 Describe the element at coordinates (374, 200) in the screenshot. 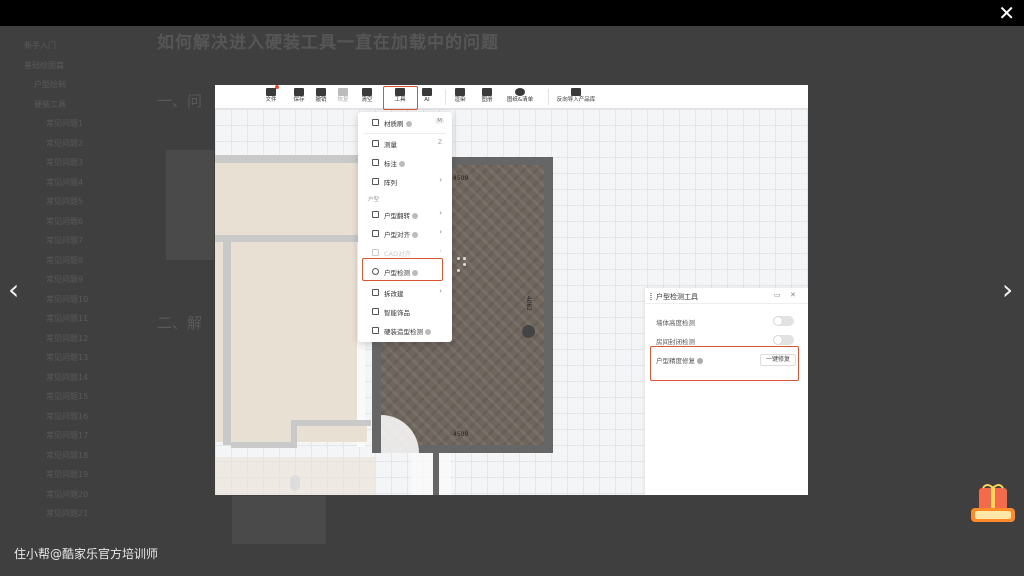

I see `menu-section-label: 户型` at that location.